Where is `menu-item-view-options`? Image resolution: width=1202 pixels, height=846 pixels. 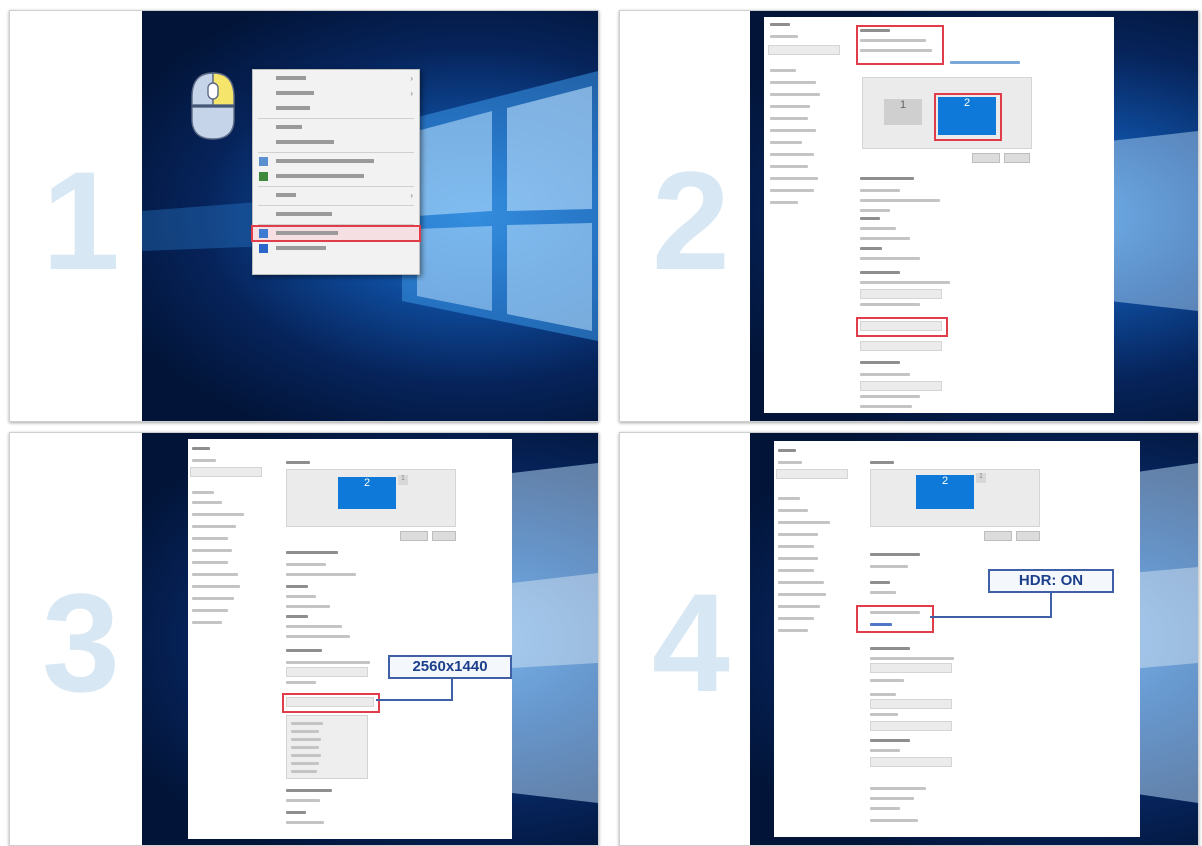
menu-item-view-options is located at coordinates (336, 214).